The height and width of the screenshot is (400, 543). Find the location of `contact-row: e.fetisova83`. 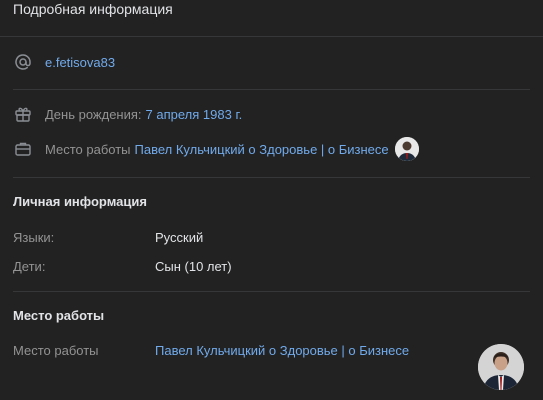

contact-row: e.fetisova83 is located at coordinates (271, 62).